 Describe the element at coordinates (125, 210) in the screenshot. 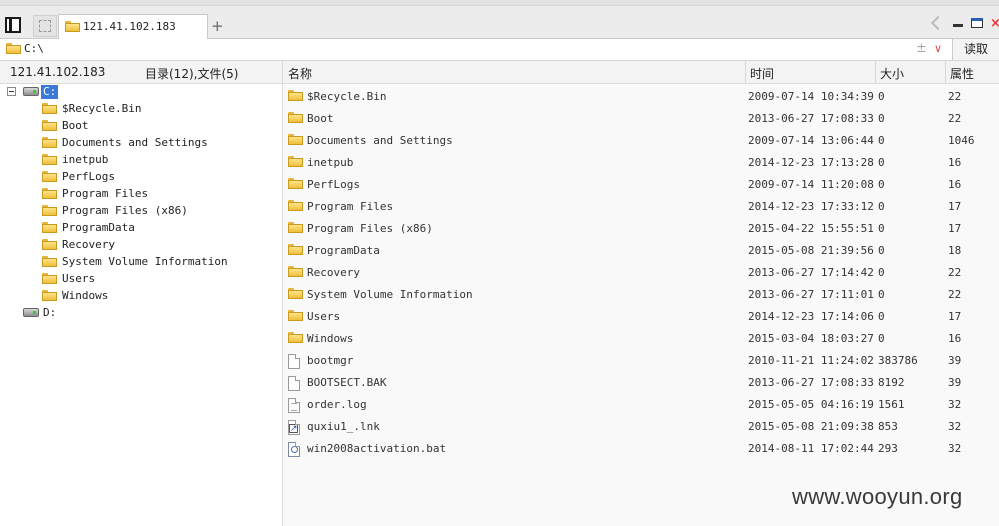

I see `tree-item-label: Program Files (x86)` at that location.